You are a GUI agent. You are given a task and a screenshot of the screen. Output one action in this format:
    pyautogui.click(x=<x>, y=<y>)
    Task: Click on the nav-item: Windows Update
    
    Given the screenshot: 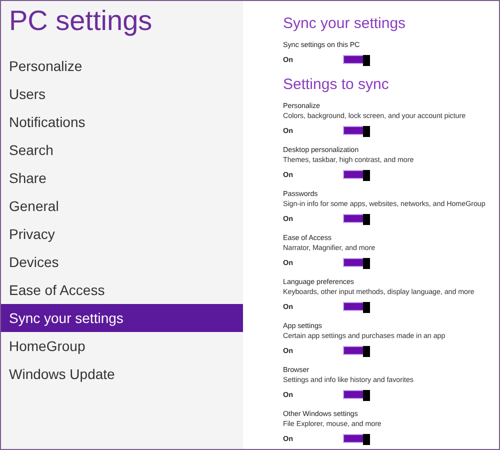 What is the action you would take?
    pyautogui.click(x=122, y=374)
    